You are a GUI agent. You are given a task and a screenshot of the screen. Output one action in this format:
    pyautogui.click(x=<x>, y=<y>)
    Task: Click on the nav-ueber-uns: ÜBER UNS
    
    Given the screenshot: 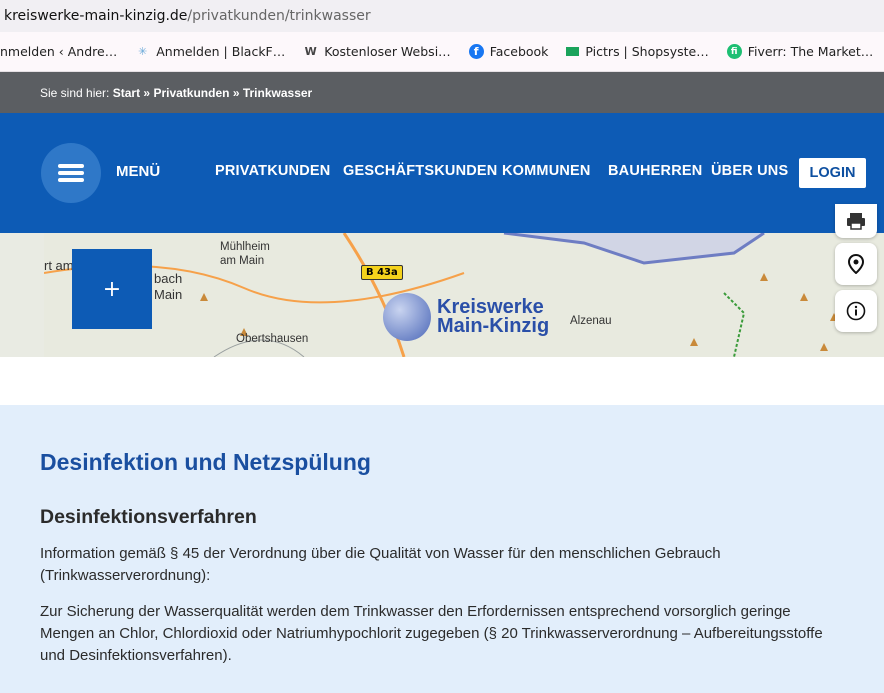 What is the action you would take?
    pyautogui.click(x=749, y=171)
    